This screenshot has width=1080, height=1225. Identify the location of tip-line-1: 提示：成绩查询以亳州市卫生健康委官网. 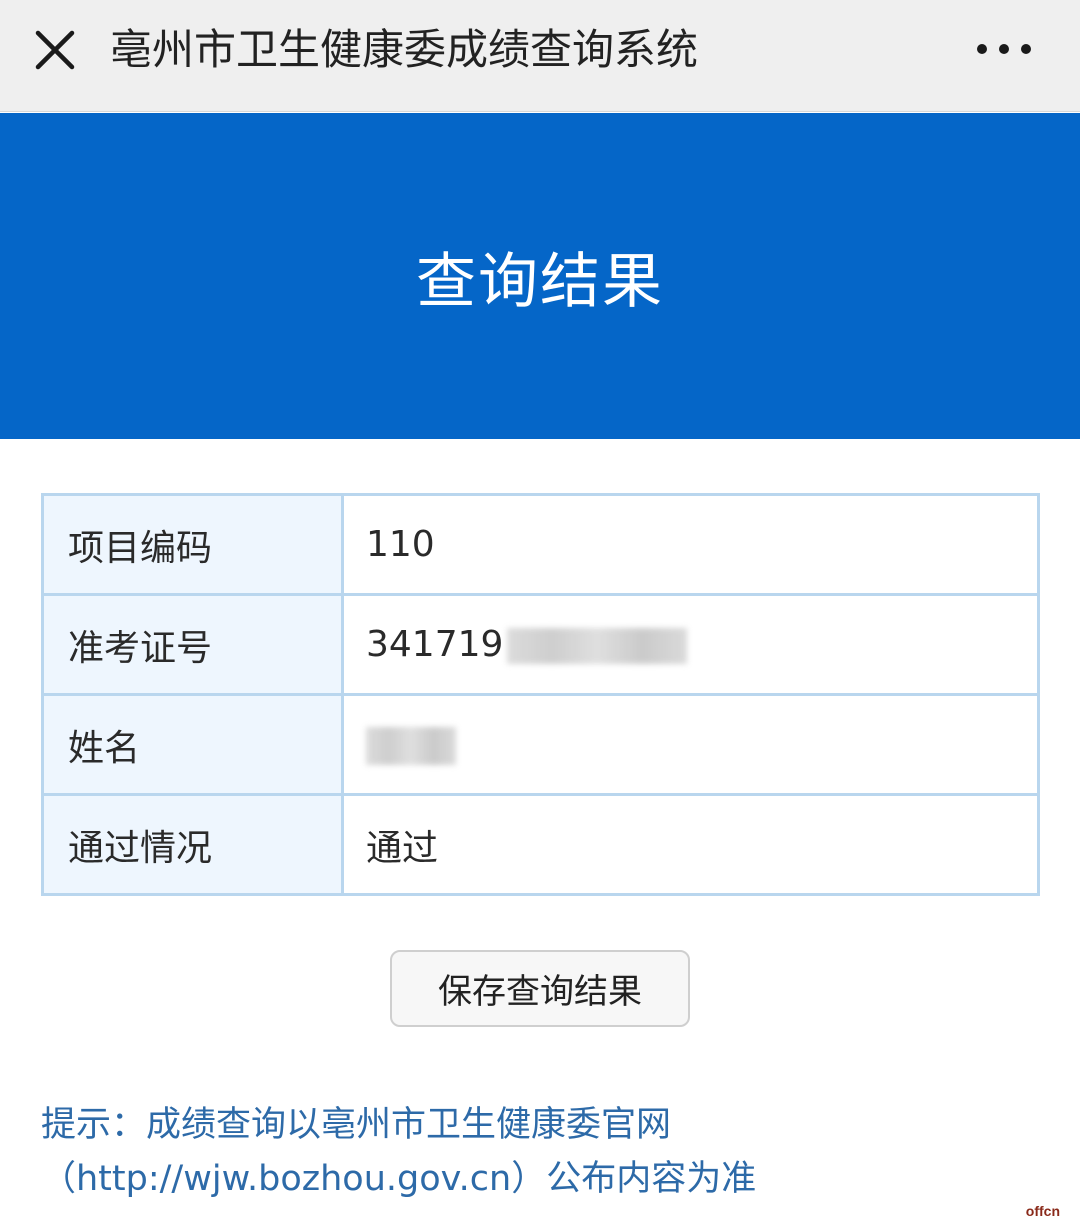
(356, 1125).